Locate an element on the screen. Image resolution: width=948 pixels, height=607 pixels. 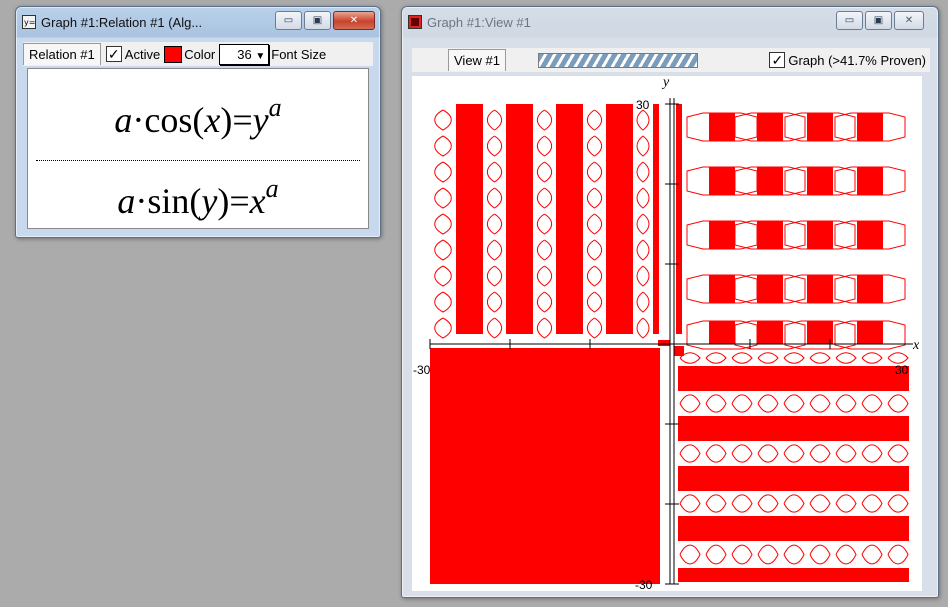
eq1-rhs-base: y is located at coordinates (260, 120).